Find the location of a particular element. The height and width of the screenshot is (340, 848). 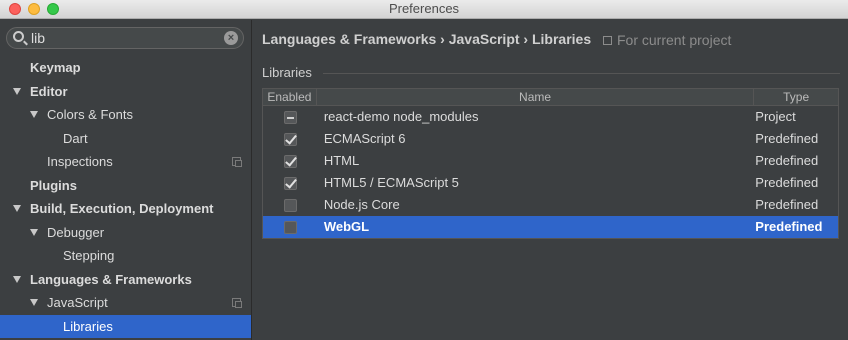

settings-search-field: lib × is located at coordinates (125, 38).